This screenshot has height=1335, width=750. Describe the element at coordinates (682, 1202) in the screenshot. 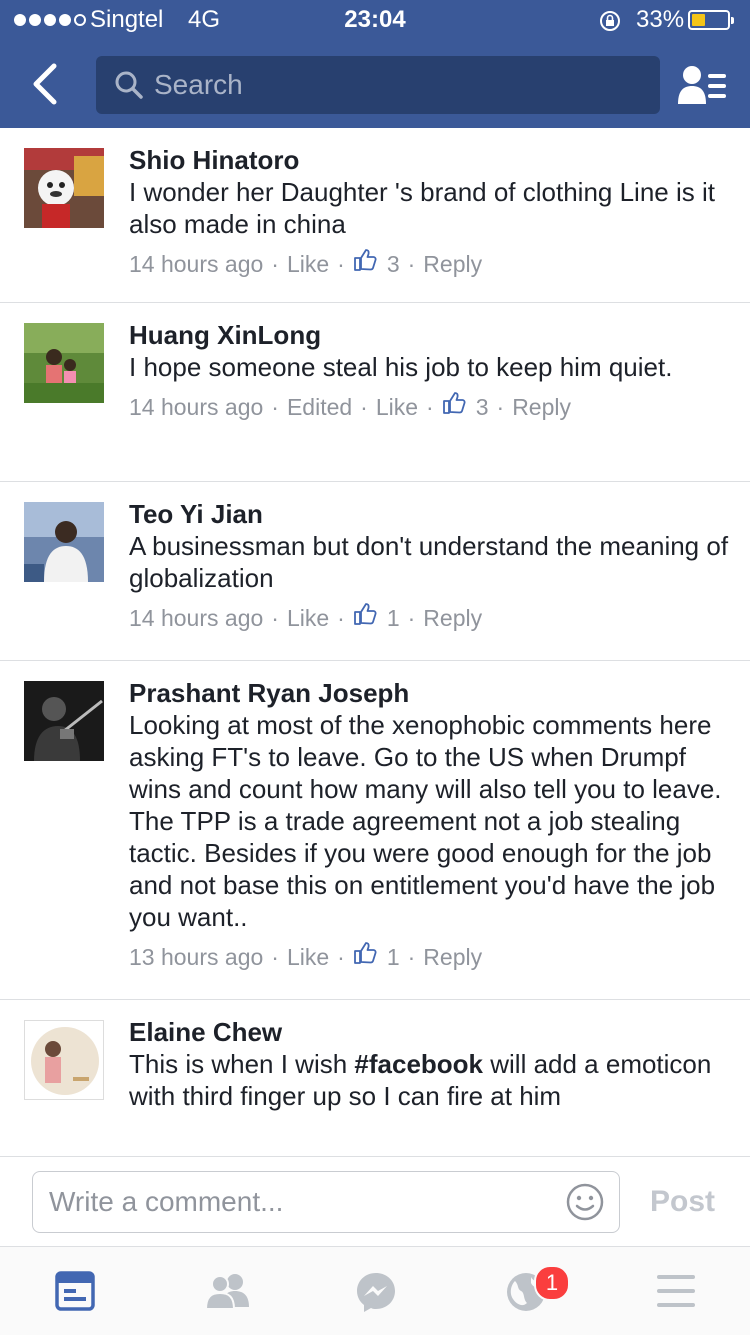

I see `post-button: Post` at that location.